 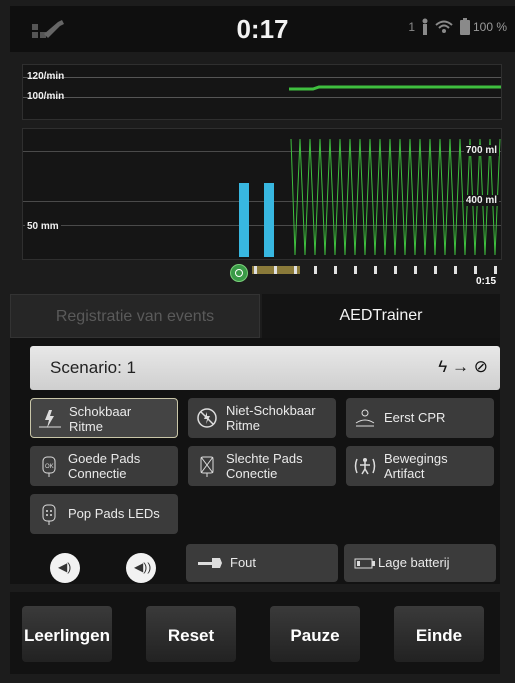 What do you see at coordinates (262, 563) in the screenshot?
I see `fault-button: Fout` at bounding box center [262, 563].